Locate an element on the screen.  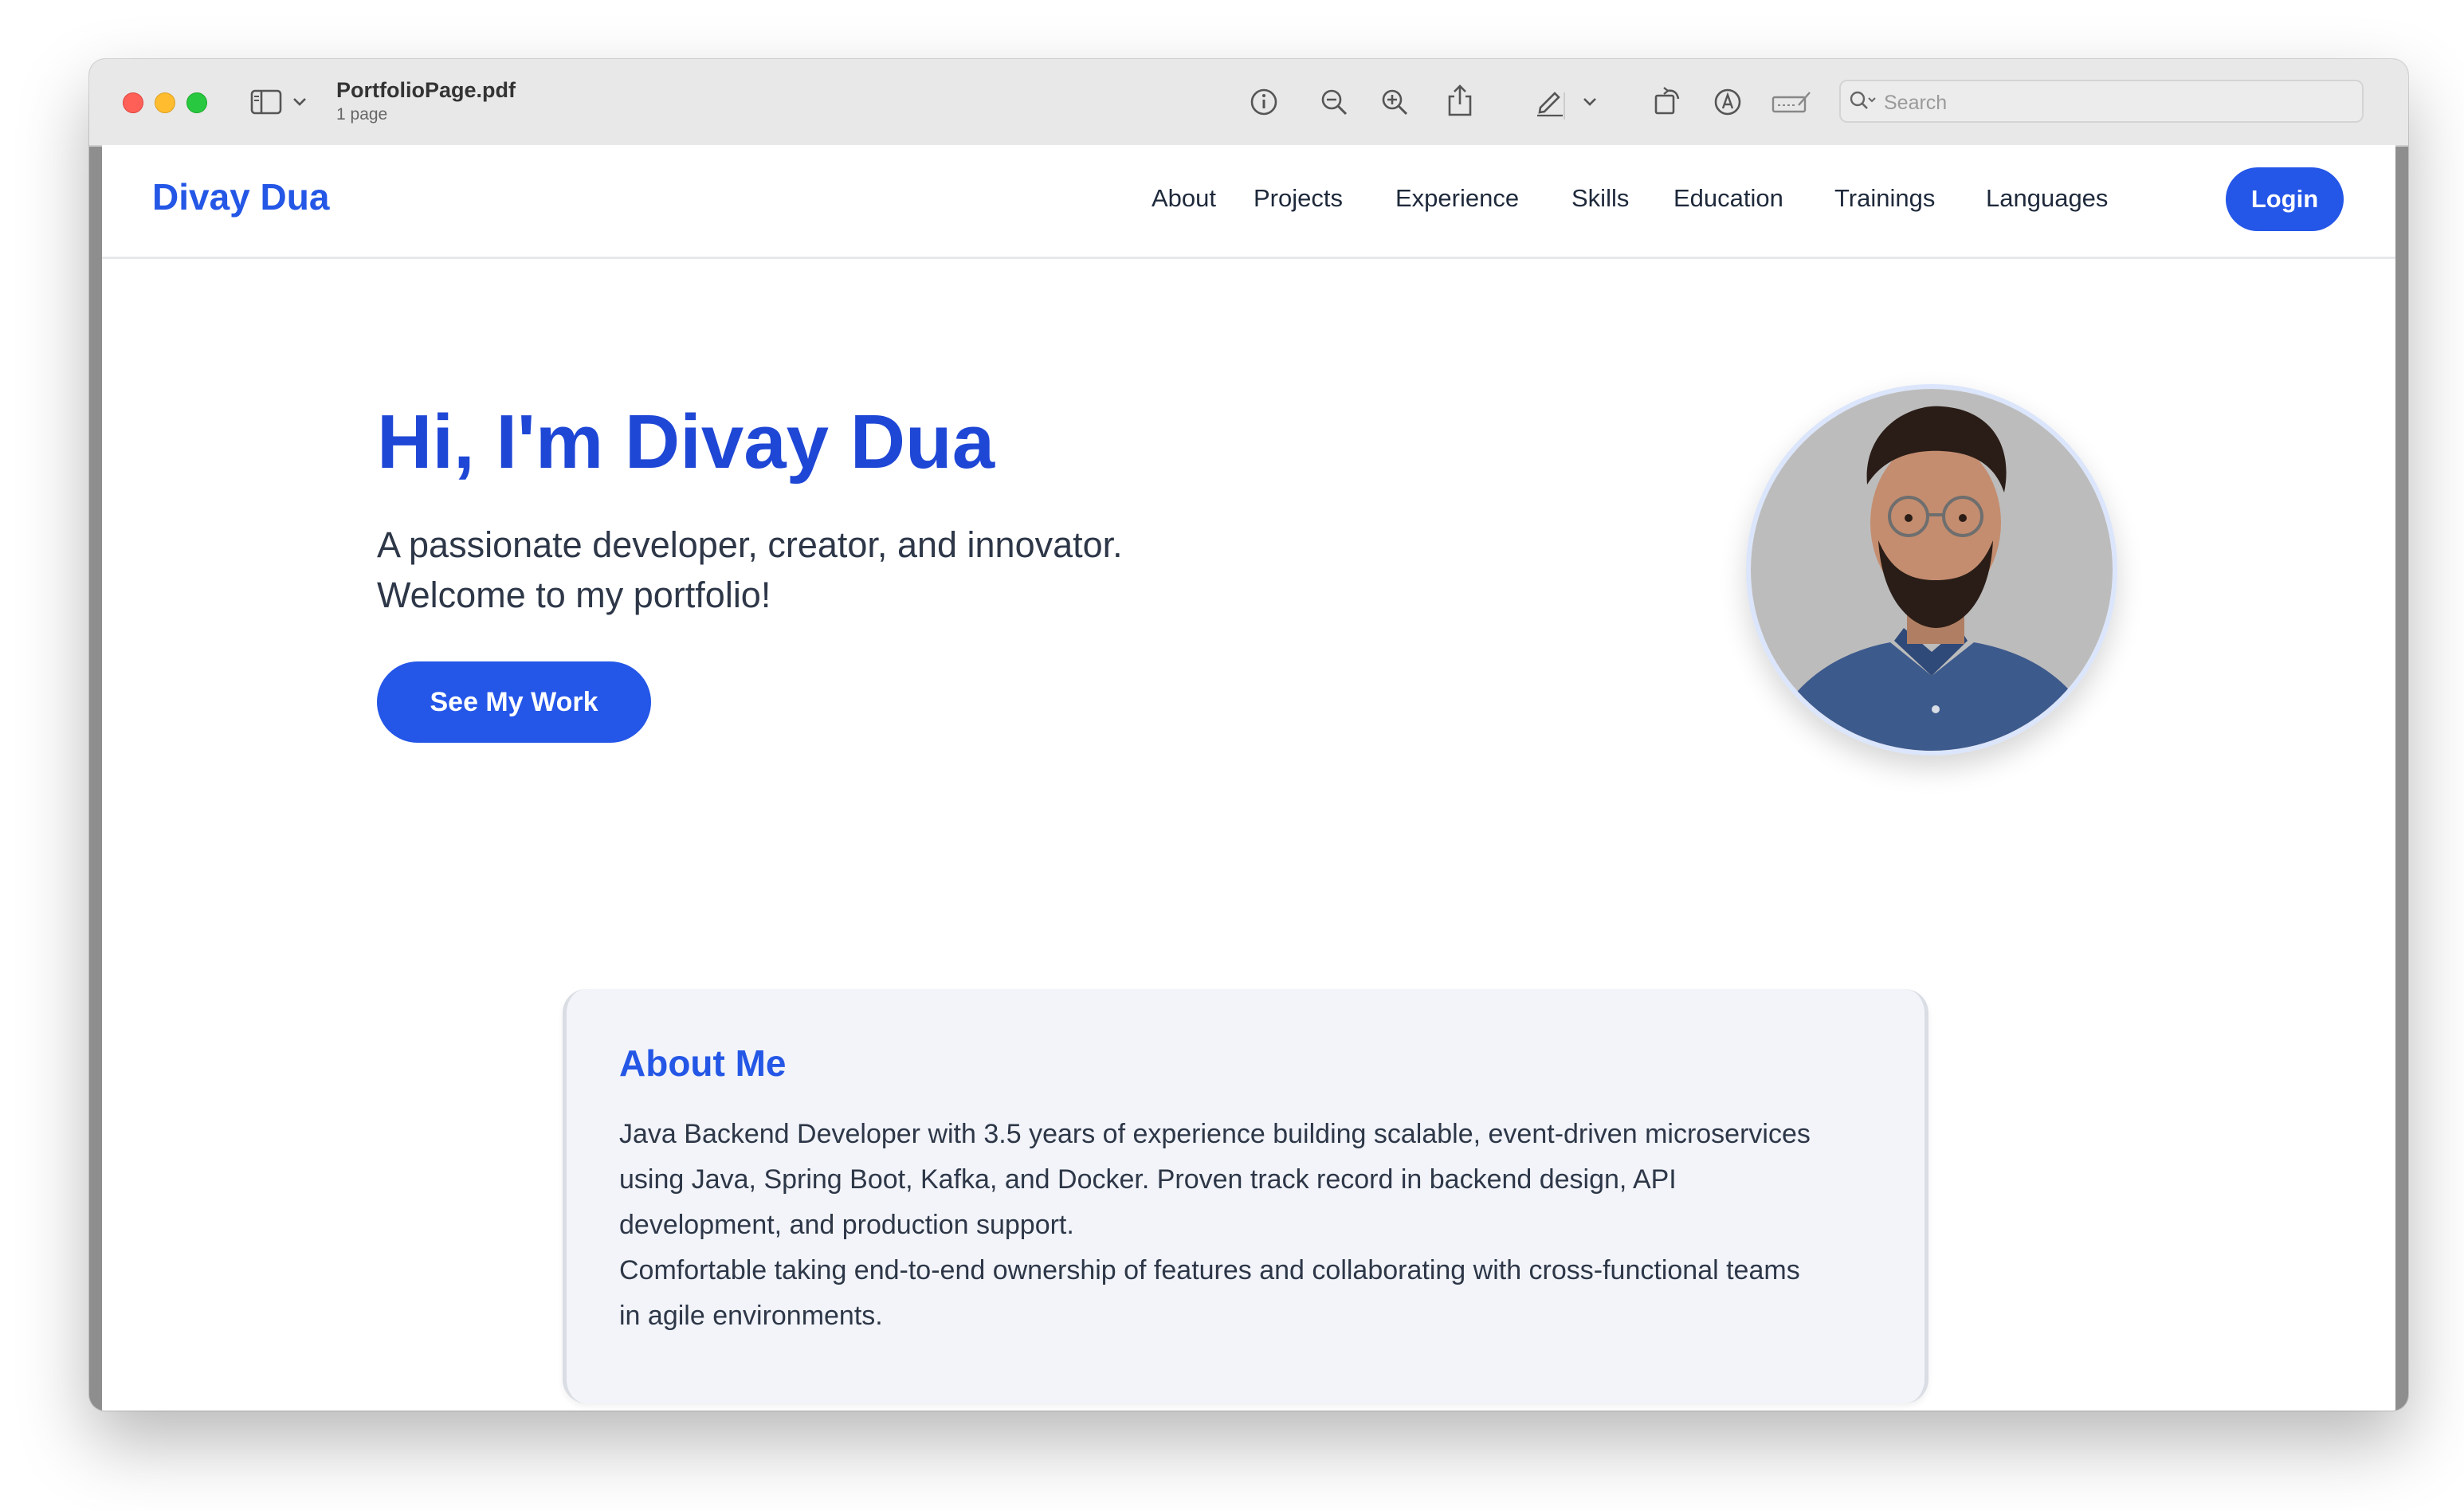
markup-icon is located at coordinates (1728, 102).